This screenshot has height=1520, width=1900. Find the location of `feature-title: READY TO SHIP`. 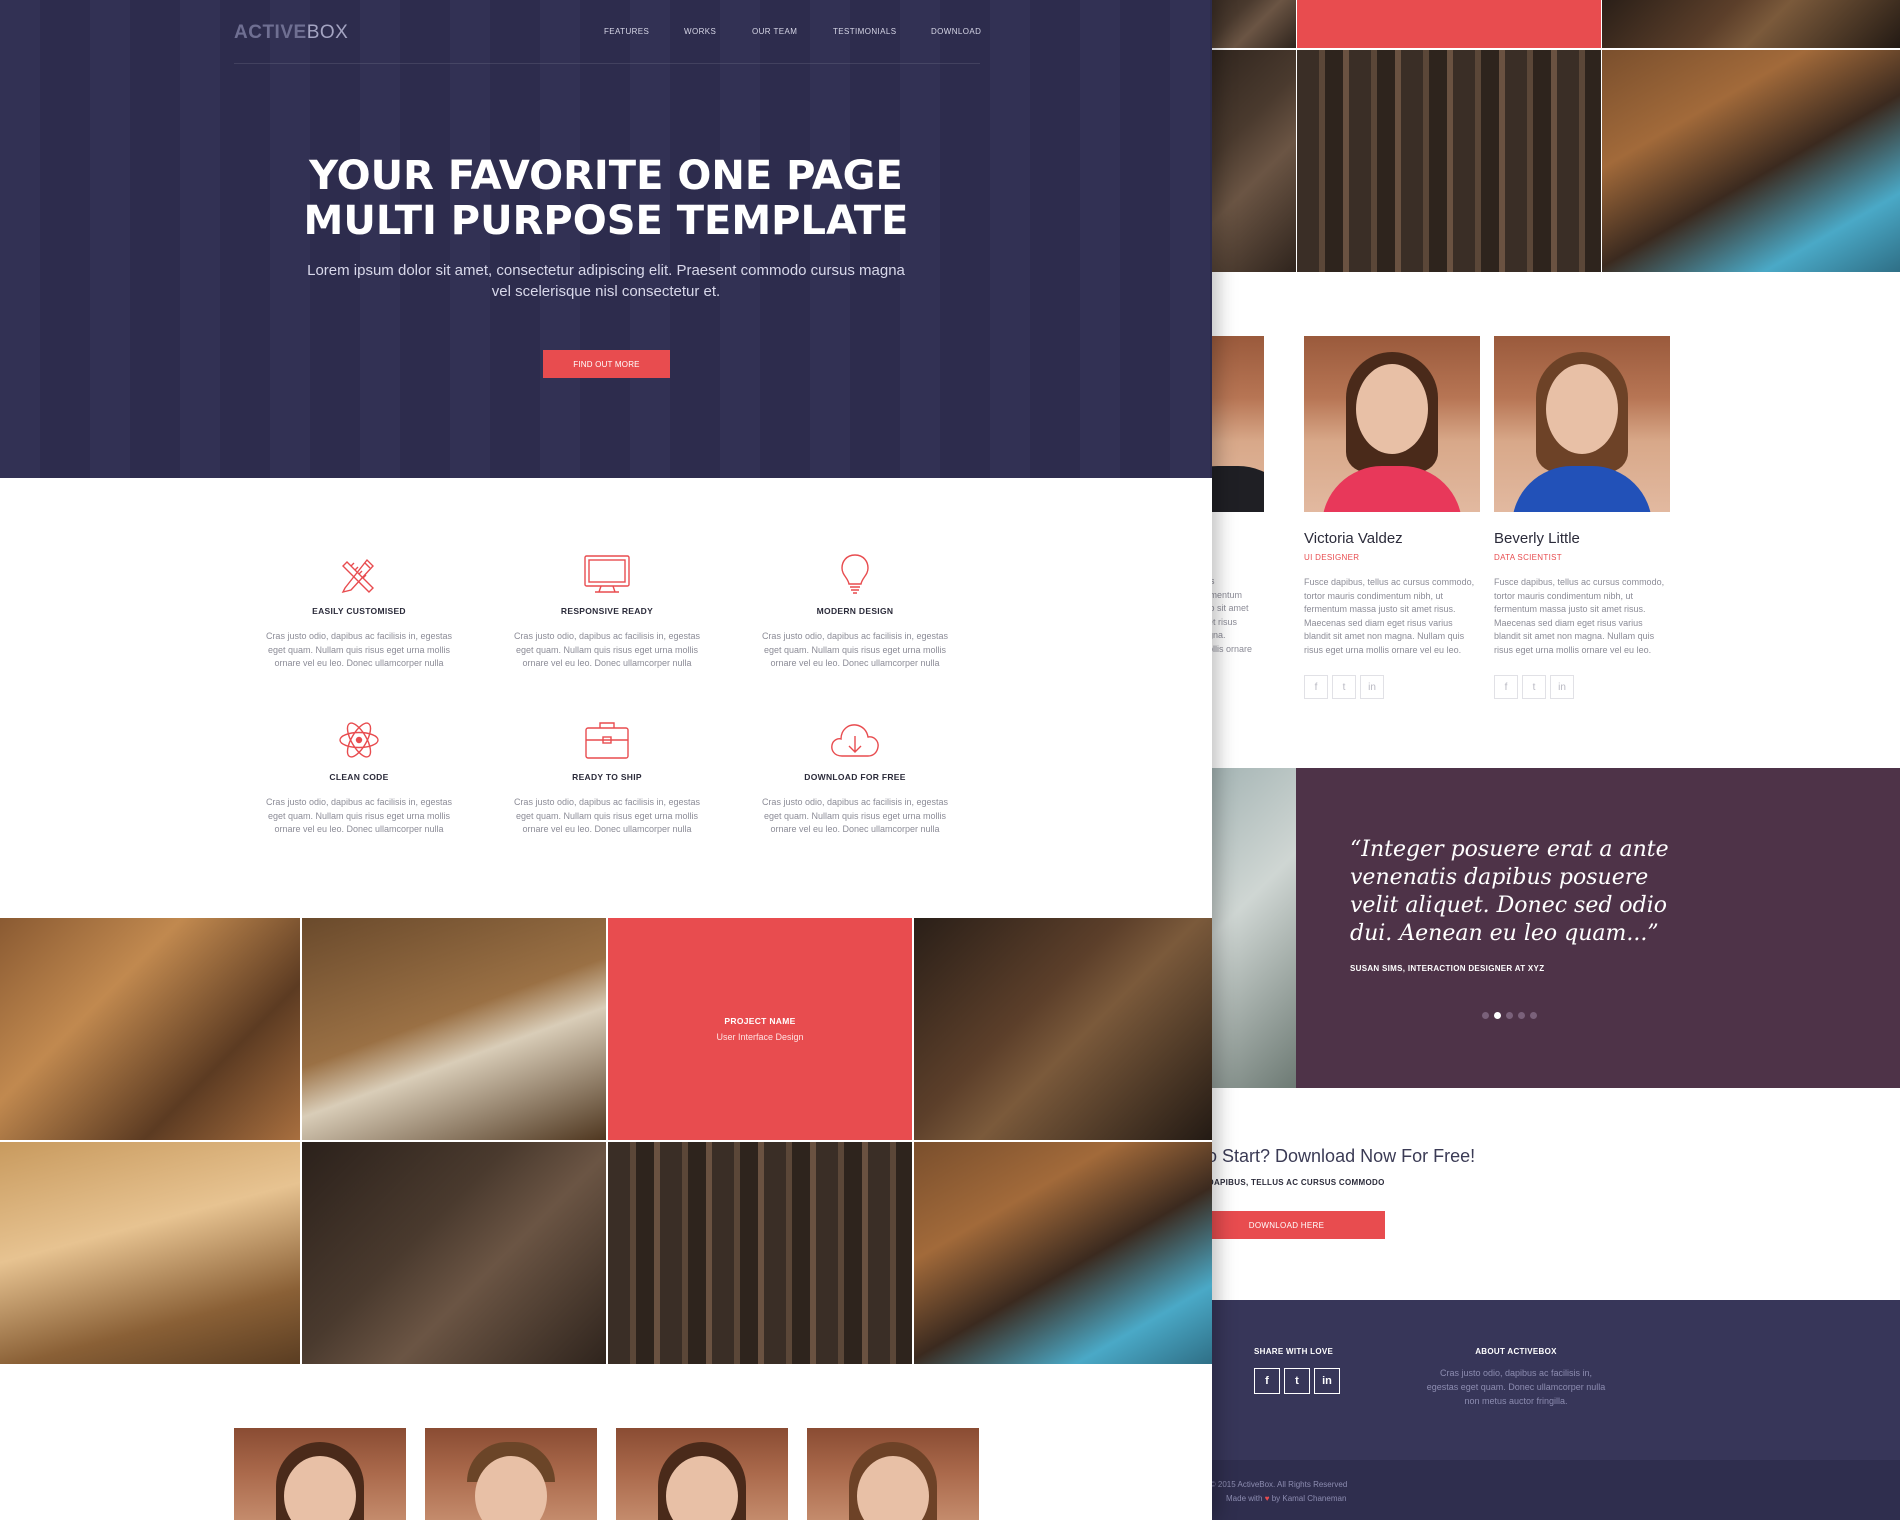

feature-title: READY TO SHIP is located at coordinates (607, 777).